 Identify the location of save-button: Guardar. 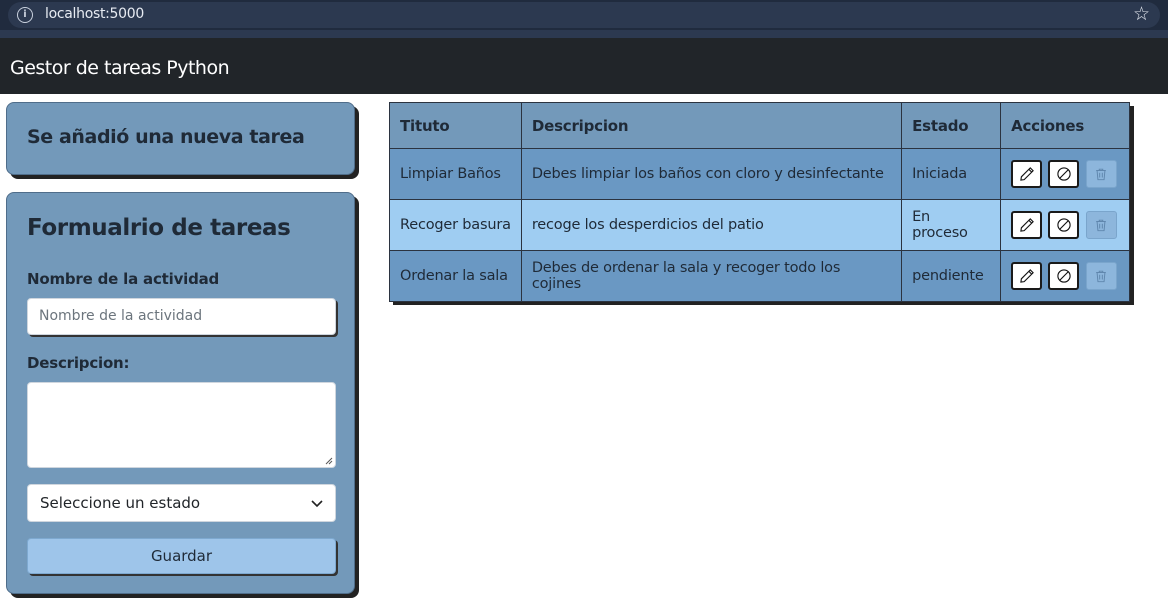
(181, 556).